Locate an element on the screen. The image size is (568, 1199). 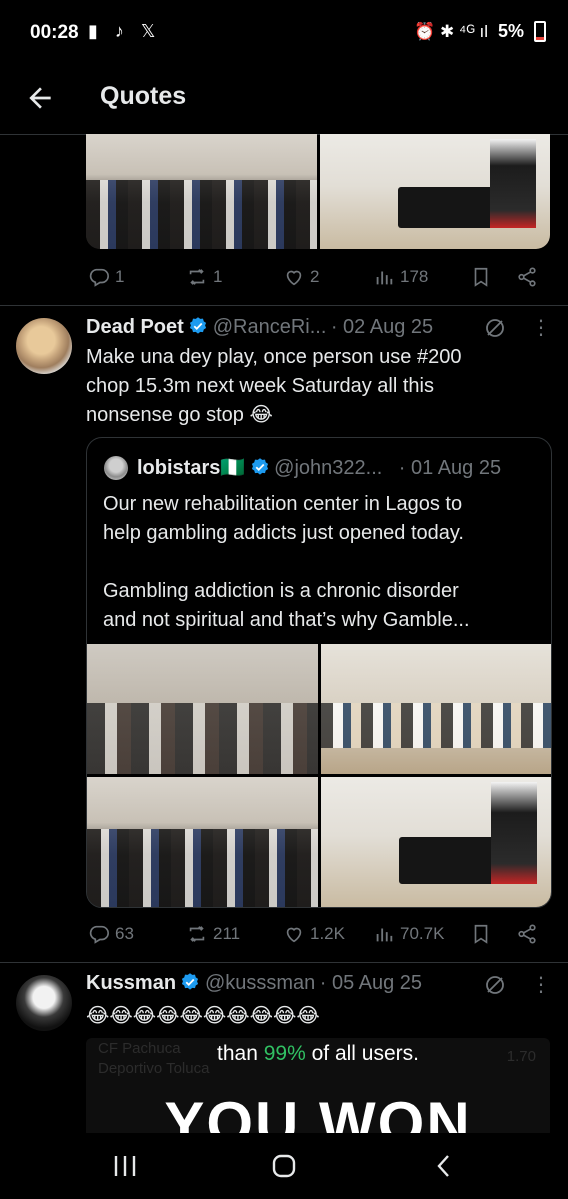
quoted-date: · 01 Aug 25 is located at coordinates (450, 468).